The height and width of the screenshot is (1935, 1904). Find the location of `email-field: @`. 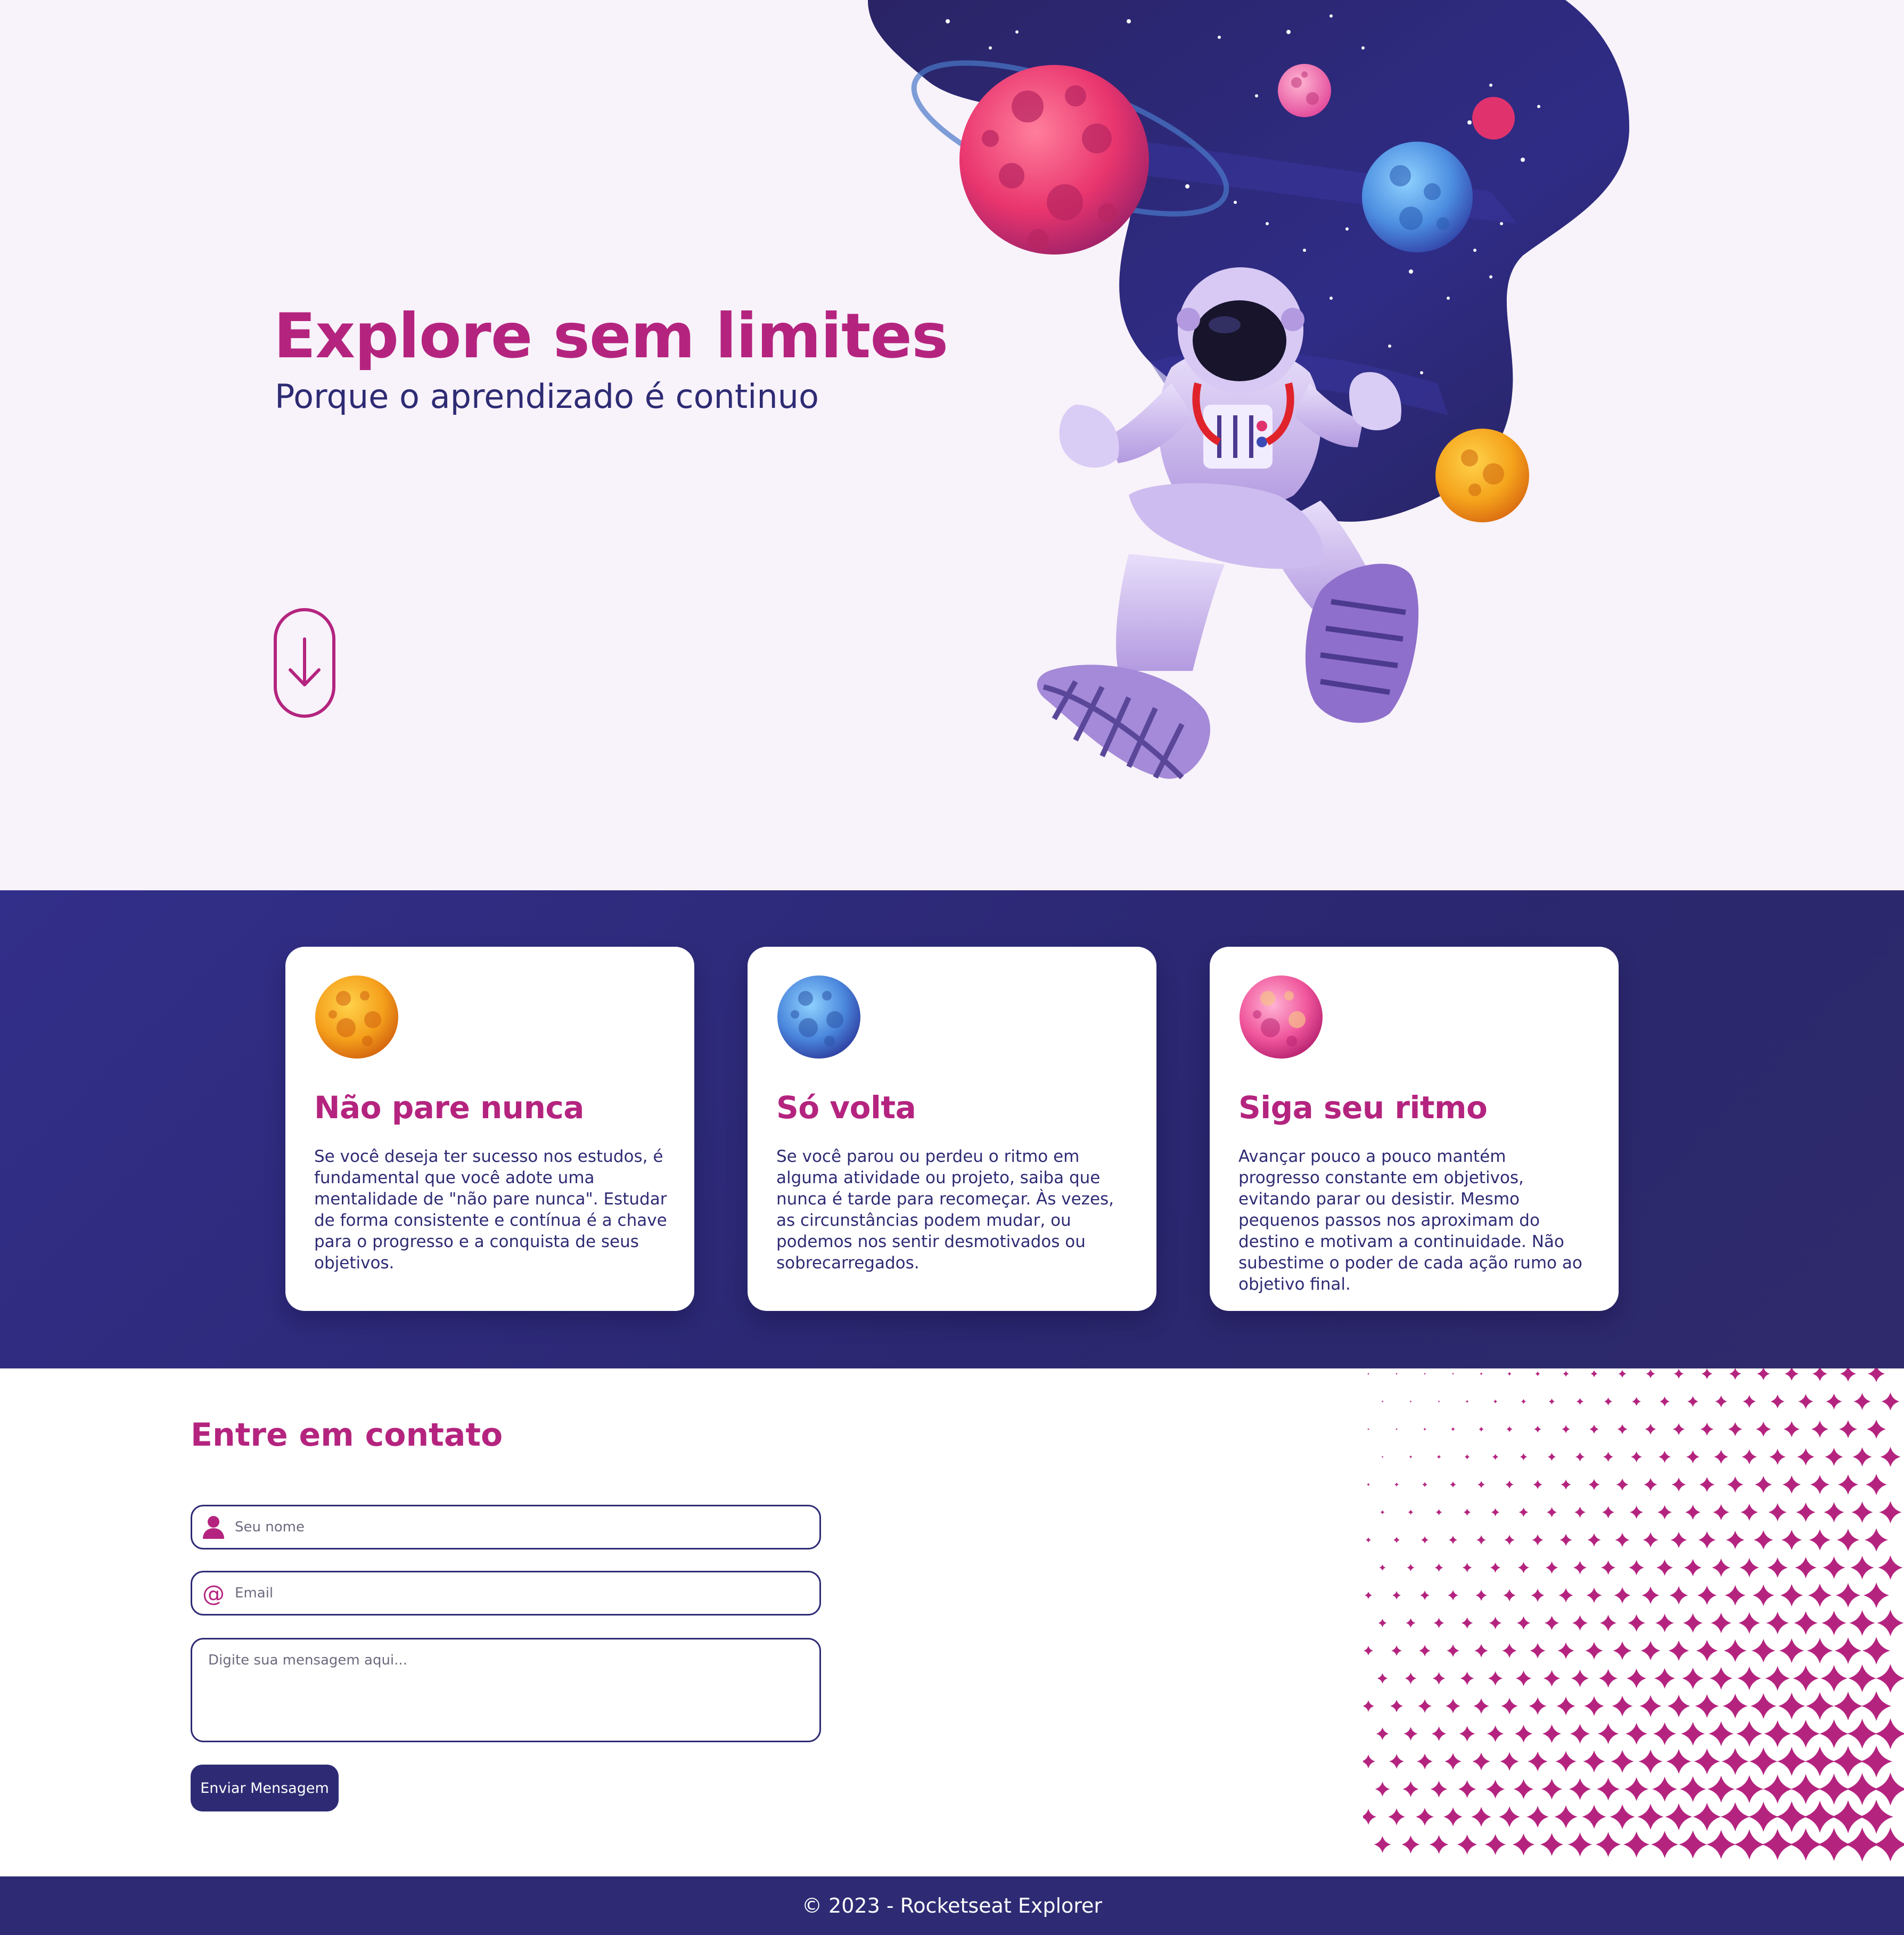

email-field: @ is located at coordinates (506, 1593).